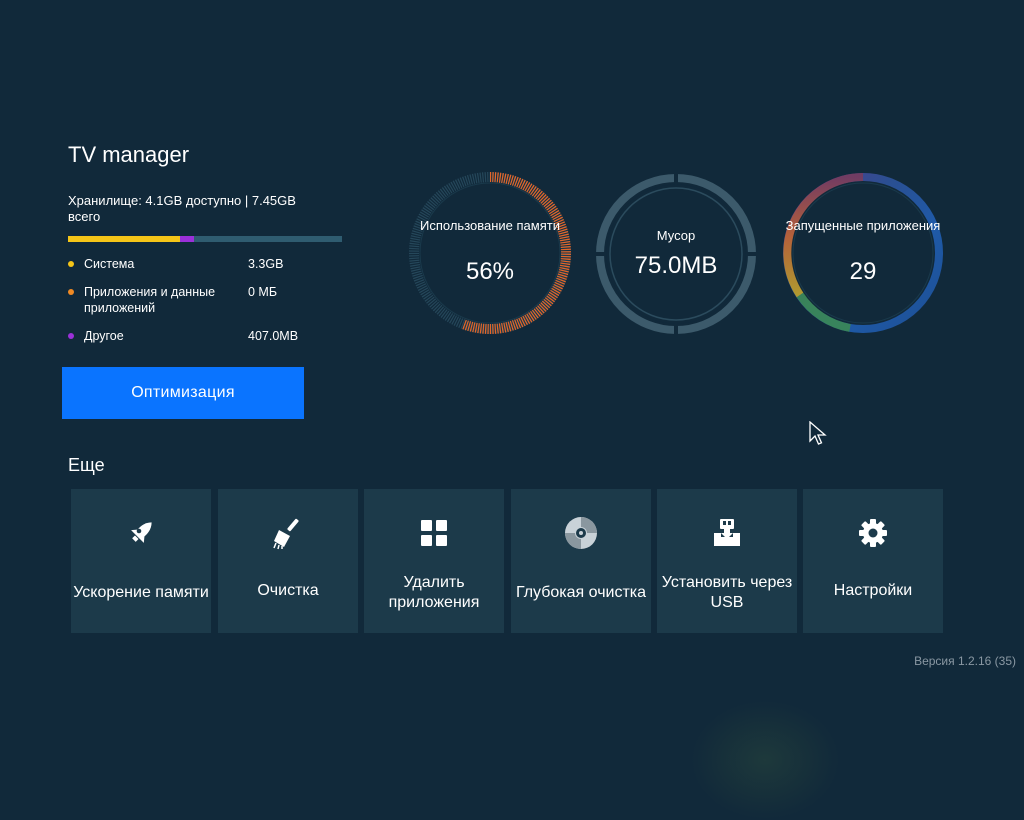 The height and width of the screenshot is (820, 1024). What do you see at coordinates (129, 154) in the screenshot?
I see `app-title: TV manager` at bounding box center [129, 154].